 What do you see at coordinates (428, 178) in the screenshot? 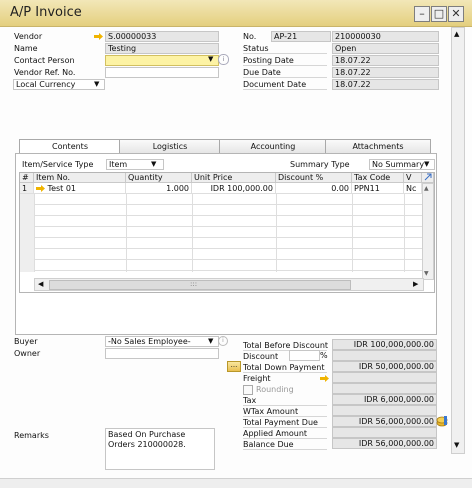
I see `grid-settings-icon` at bounding box center [428, 178].